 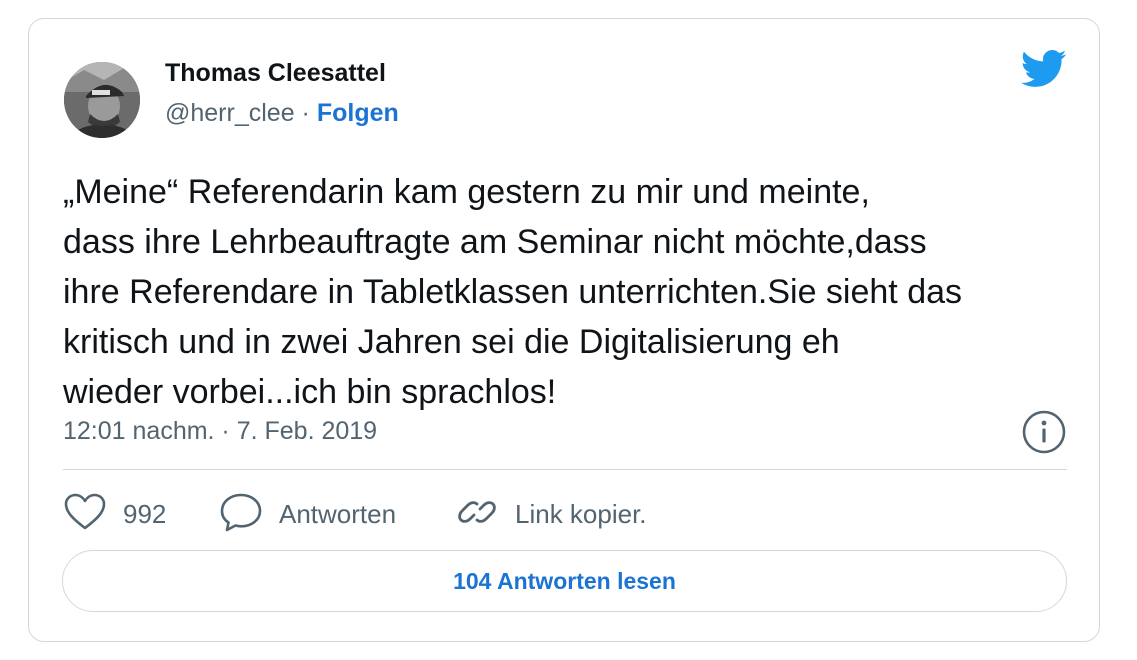 I want to click on like-button: 992, so click(x=114, y=514).